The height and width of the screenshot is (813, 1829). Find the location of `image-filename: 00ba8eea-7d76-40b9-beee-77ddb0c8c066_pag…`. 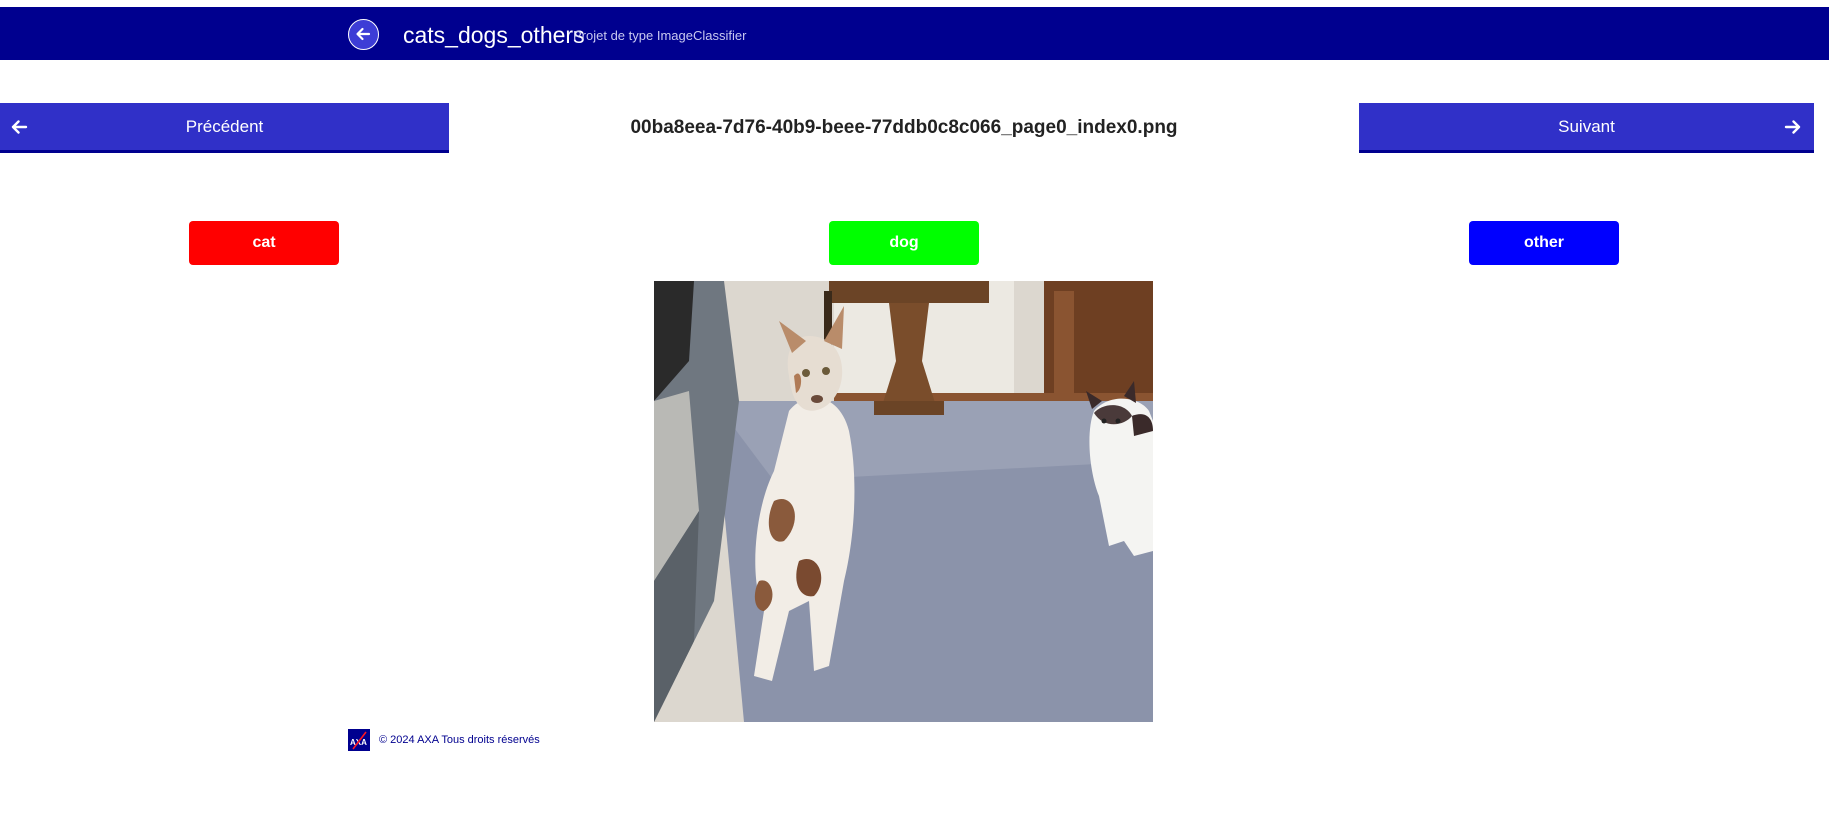

image-filename: 00ba8eea-7d76-40b9-beee-77ddb0c8c066_pag… is located at coordinates (904, 127).